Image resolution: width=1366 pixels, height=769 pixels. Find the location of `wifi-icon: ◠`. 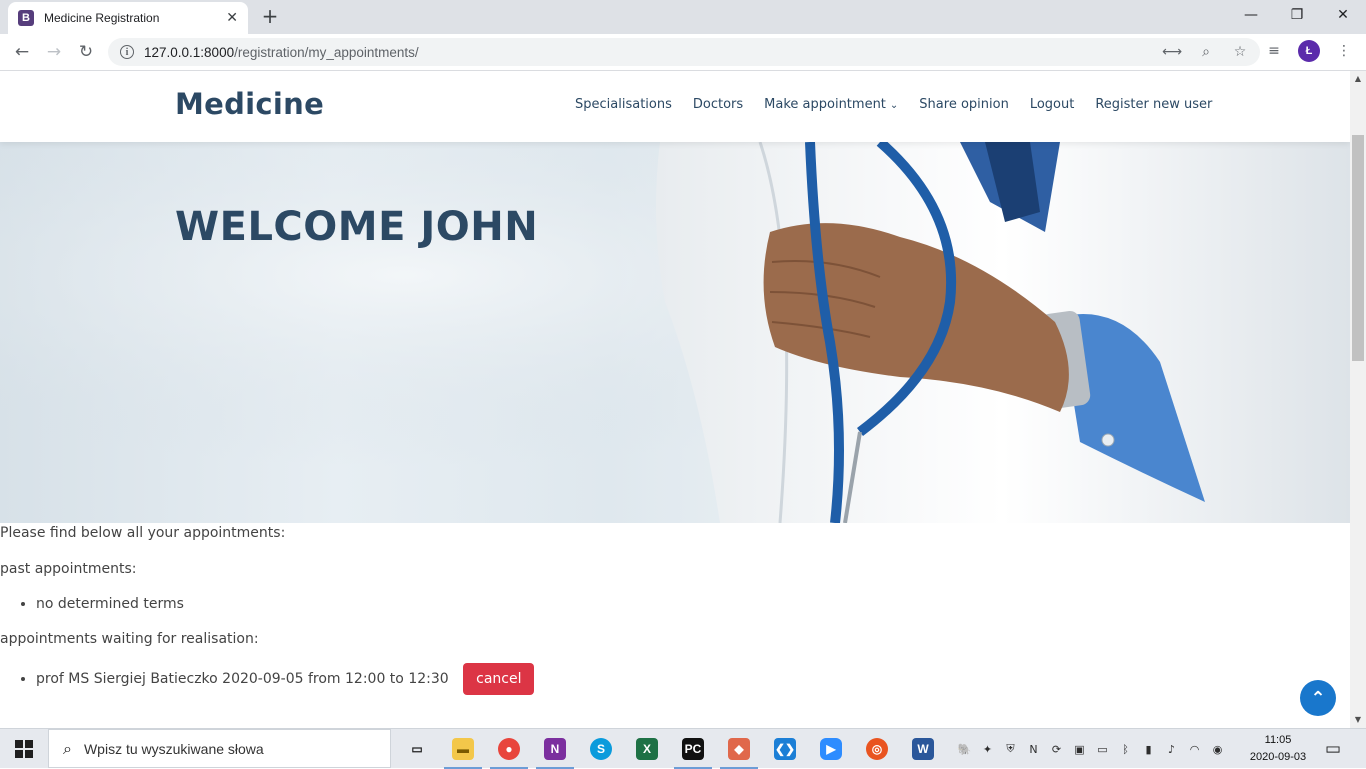

wifi-icon: ◠ is located at coordinates (1194, 749).